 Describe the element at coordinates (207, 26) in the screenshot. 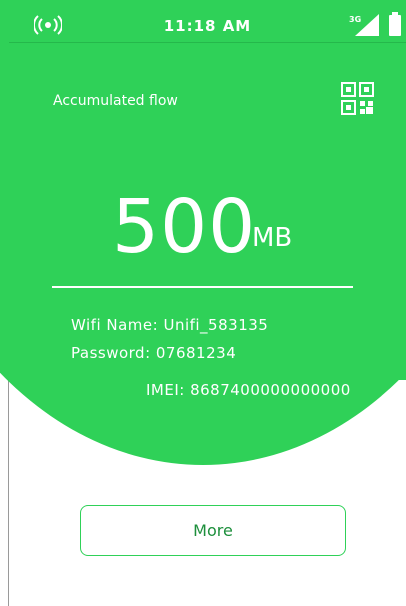

I see `status-time: 11:18 AM` at that location.